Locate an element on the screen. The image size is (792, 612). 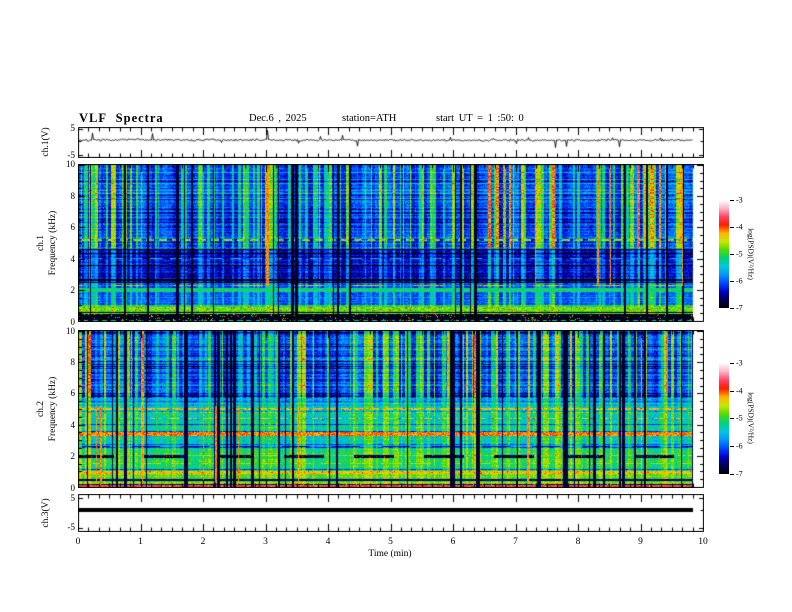
xtick-label: 6 is located at coordinates (453, 542).